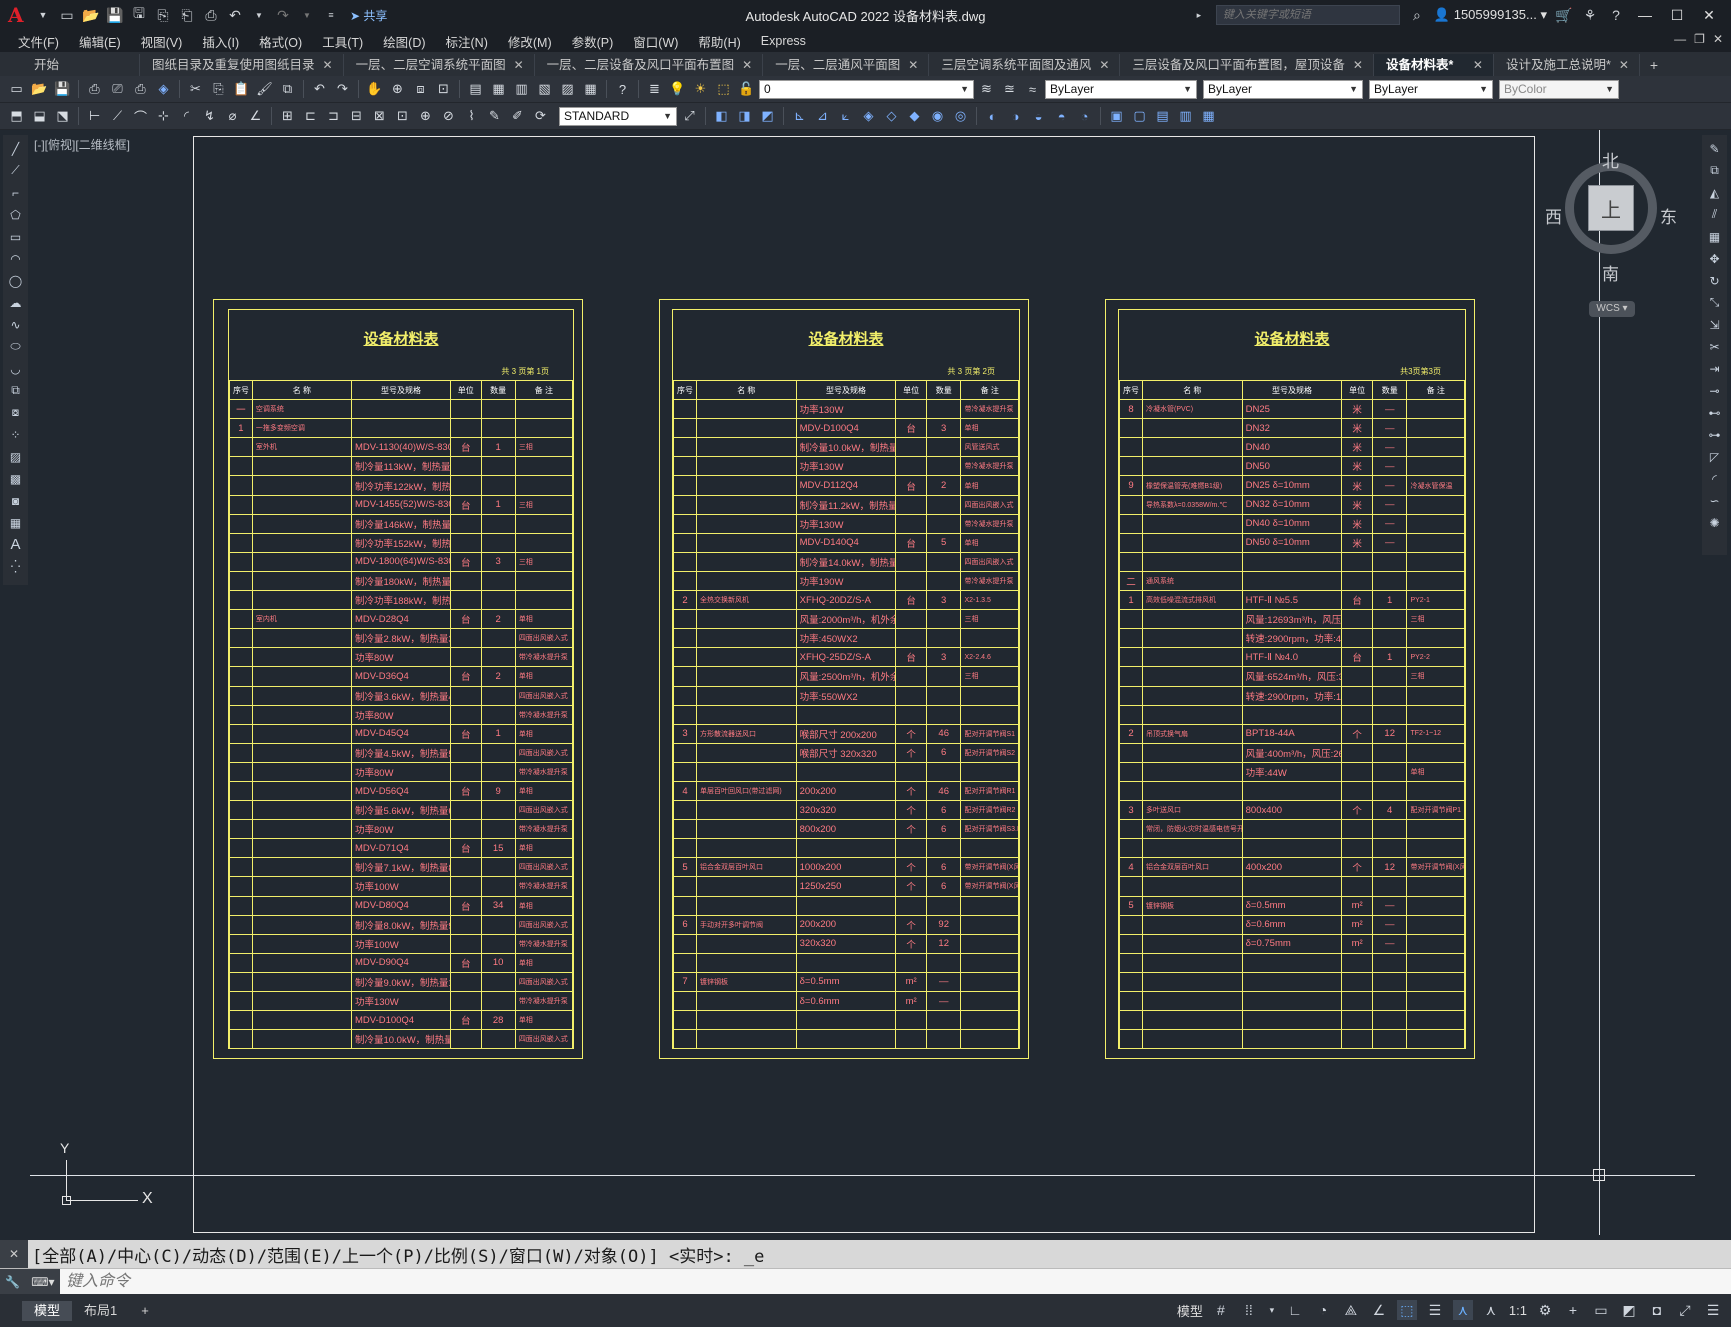  What do you see at coordinates (1038, 116) in the screenshot?
I see `orbit-icon: ◒` at bounding box center [1038, 116].